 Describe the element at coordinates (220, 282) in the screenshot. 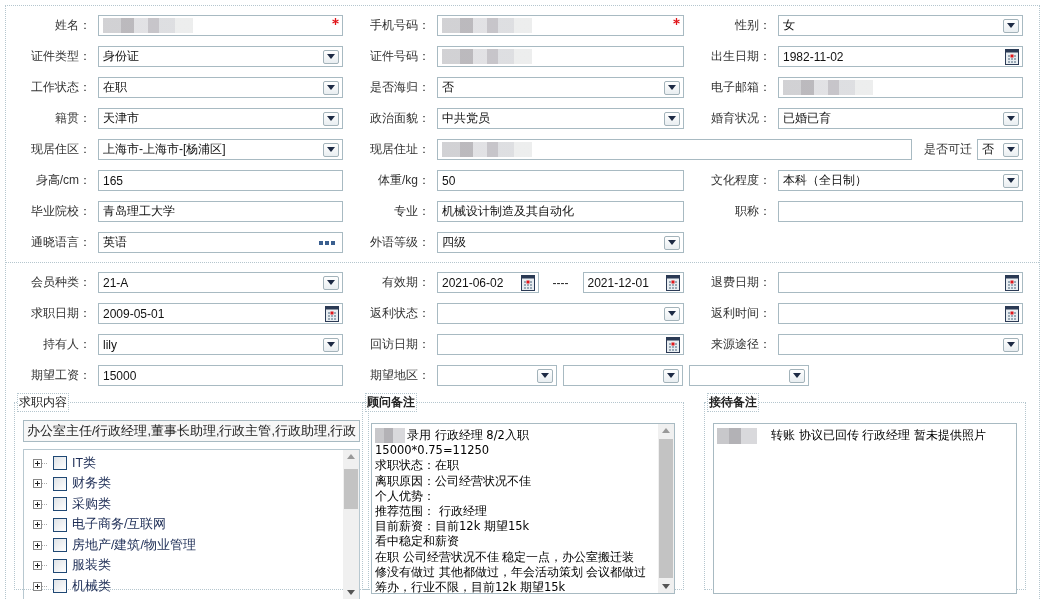

I see `select-field: 21-A` at that location.